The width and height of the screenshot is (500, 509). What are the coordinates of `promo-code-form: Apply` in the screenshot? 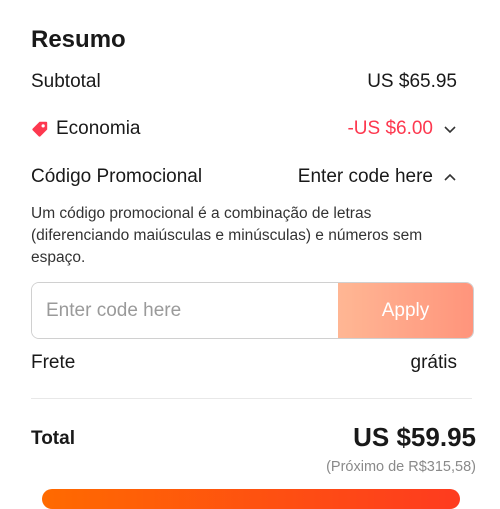 It's located at (252, 310).